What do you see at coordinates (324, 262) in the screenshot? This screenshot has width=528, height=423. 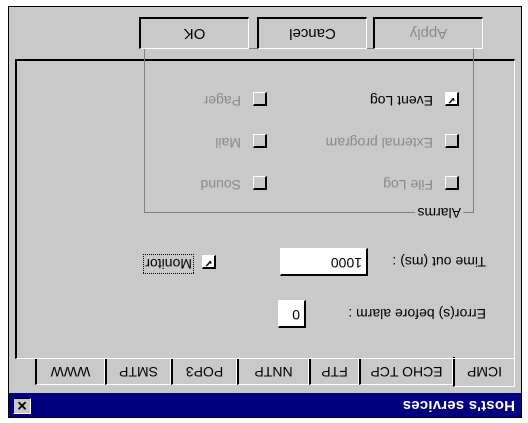 I see `timeout-field: 1000` at bounding box center [324, 262].